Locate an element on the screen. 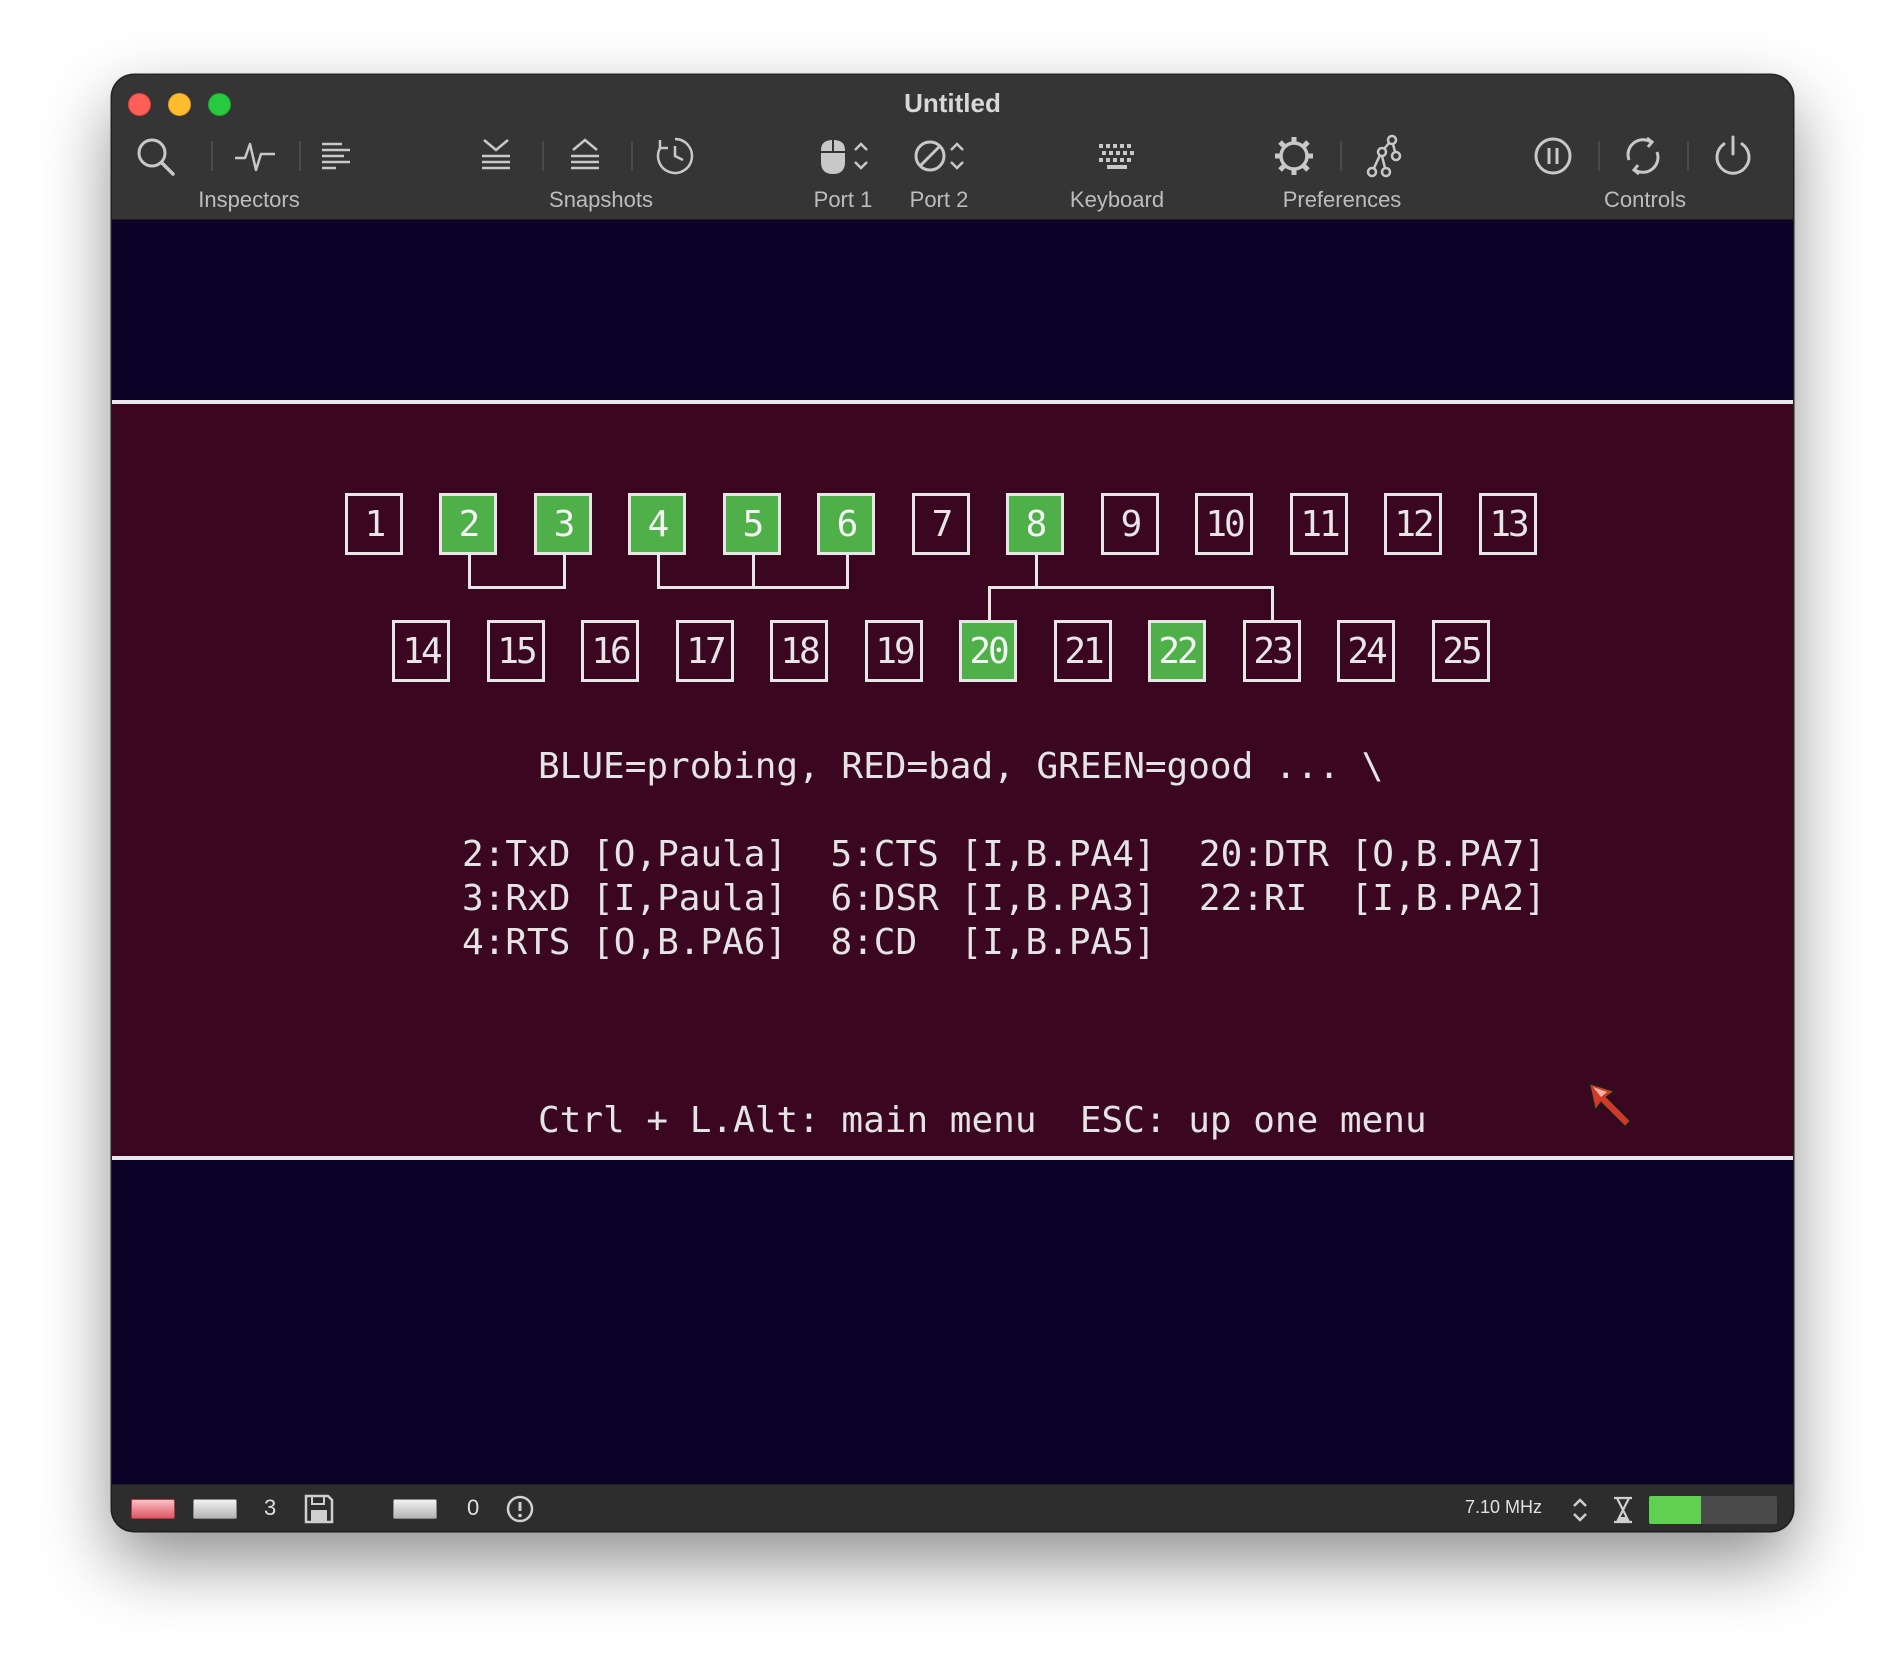 This screenshot has width=1904, height=1680. inspectors-label: Inspectors is located at coordinates (249, 199).